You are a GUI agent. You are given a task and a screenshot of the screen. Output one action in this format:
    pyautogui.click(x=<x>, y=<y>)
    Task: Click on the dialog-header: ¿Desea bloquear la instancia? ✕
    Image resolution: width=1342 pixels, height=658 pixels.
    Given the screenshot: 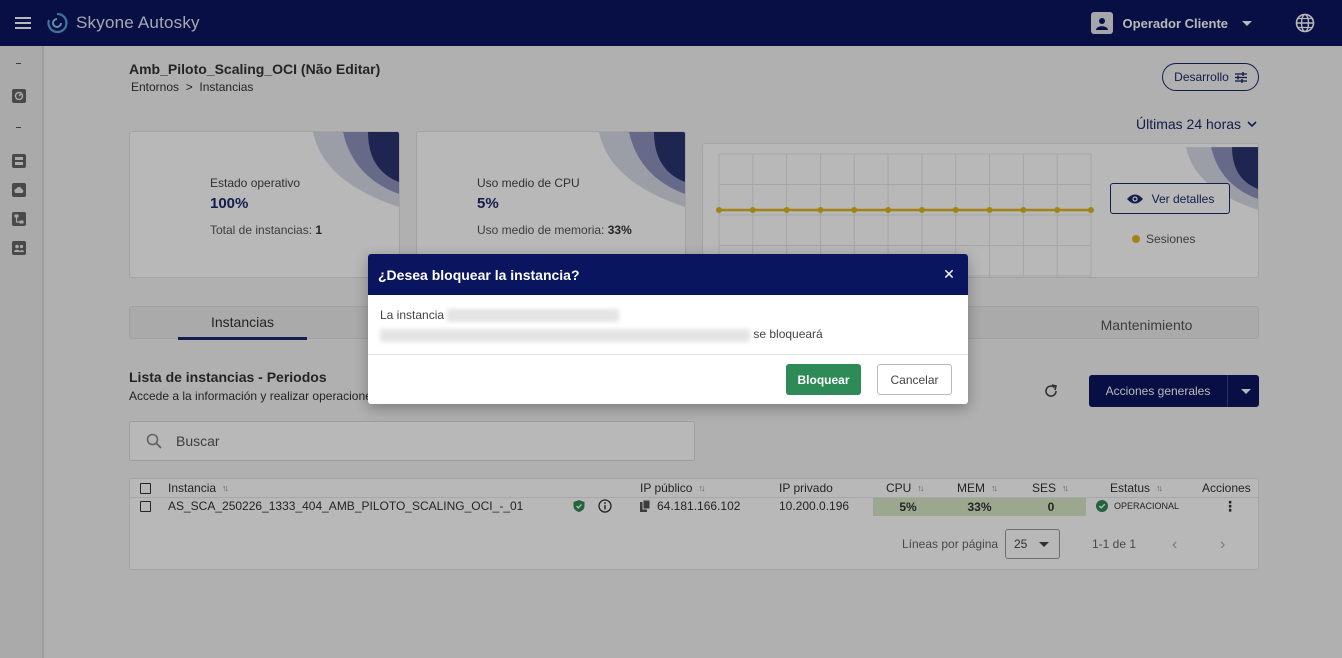 What is the action you would take?
    pyautogui.click(x=668, y=274)
    